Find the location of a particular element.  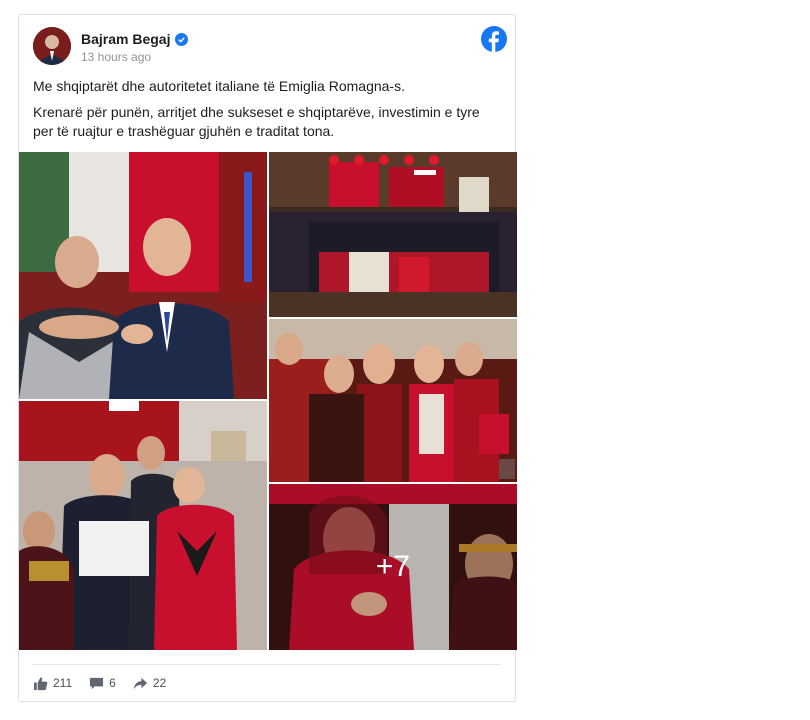

author-name: Bajram Begaj is located at coordinates (125, 39).